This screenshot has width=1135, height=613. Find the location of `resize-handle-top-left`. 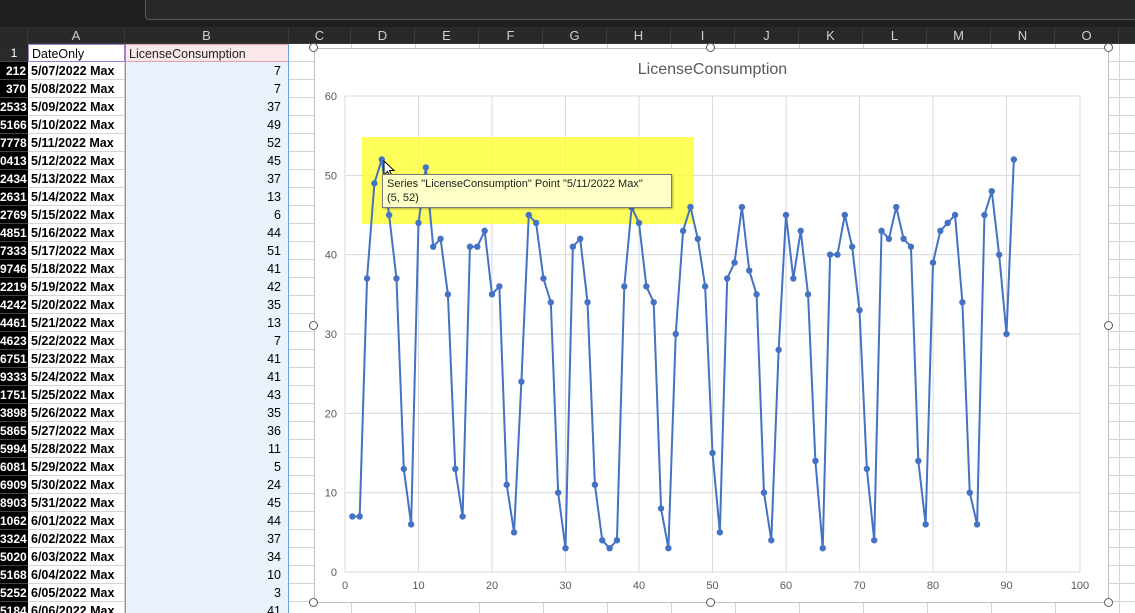

resize-handle-top-left is located at coordinates (313, 47).